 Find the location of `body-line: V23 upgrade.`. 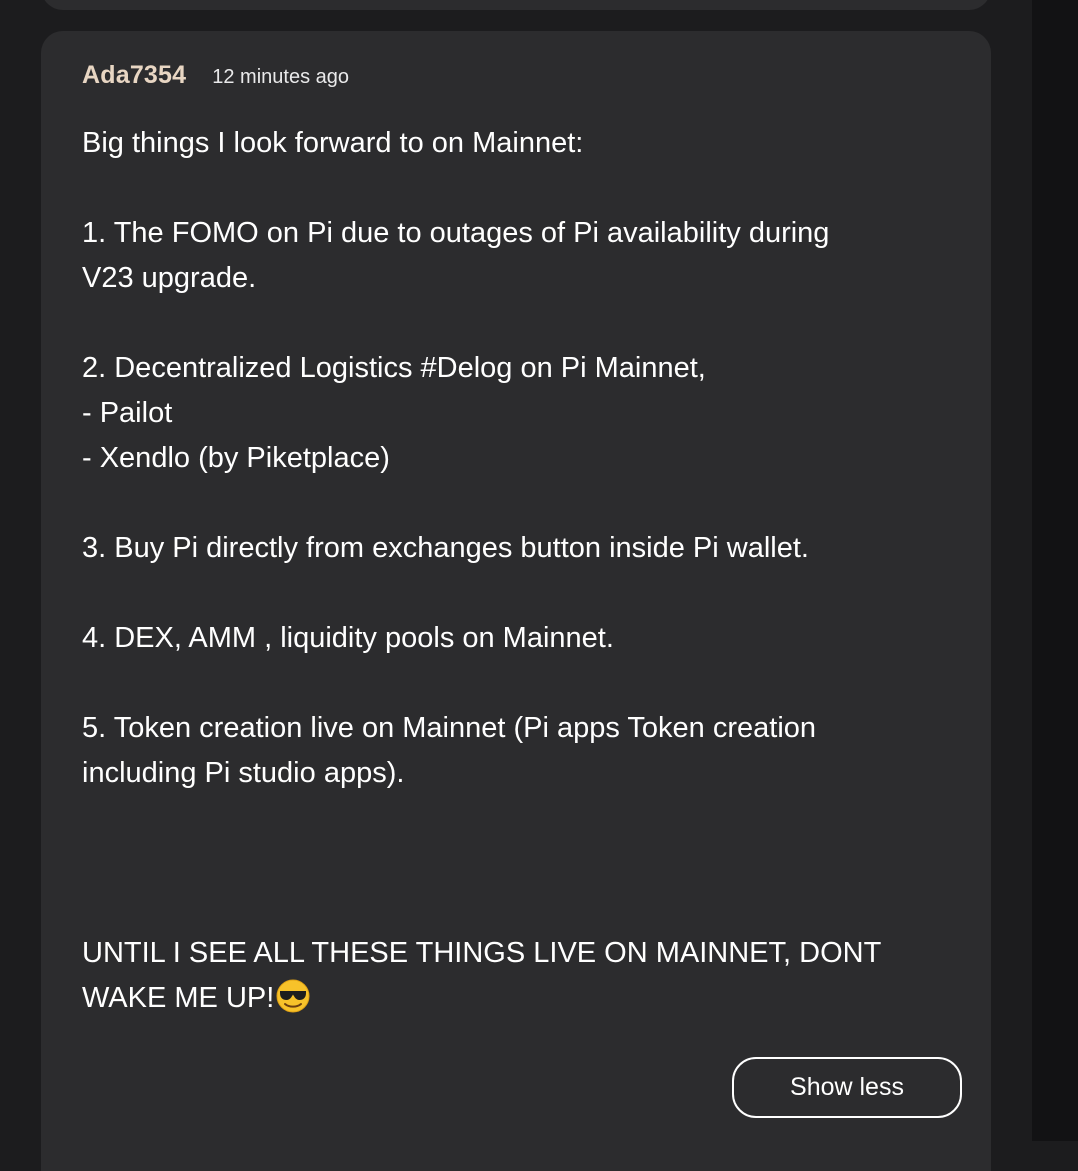

body-line: V23 upgrade. is located at coordinates (169, 278).